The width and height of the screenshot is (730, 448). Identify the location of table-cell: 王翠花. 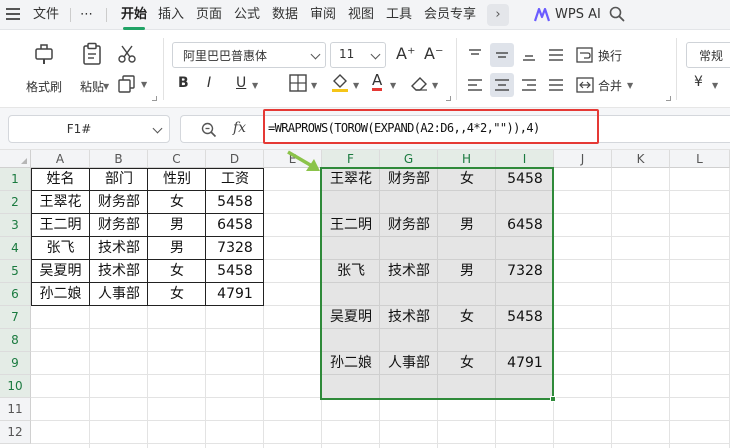
(60, 202).